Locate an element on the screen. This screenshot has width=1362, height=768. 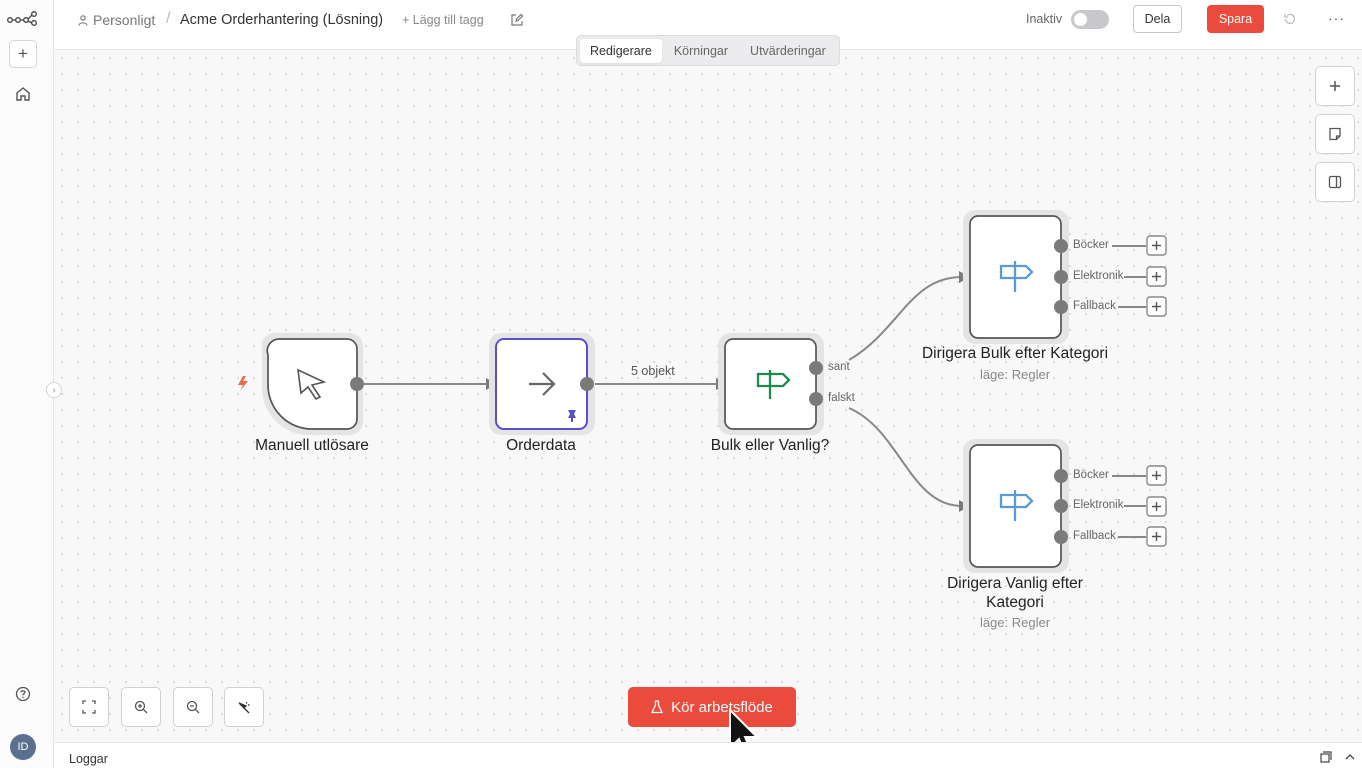
add-node-button is located at coordinates (1335, 86).